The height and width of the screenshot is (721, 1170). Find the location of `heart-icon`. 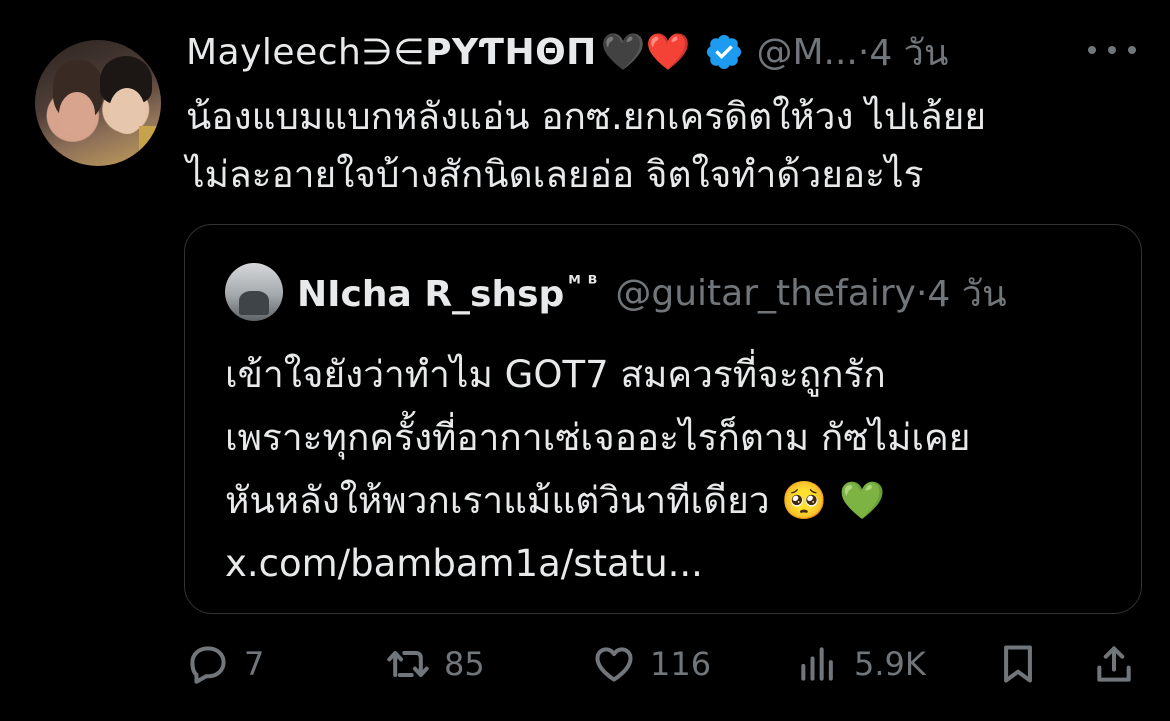

heart-icon is located at coordinates (614, 664).